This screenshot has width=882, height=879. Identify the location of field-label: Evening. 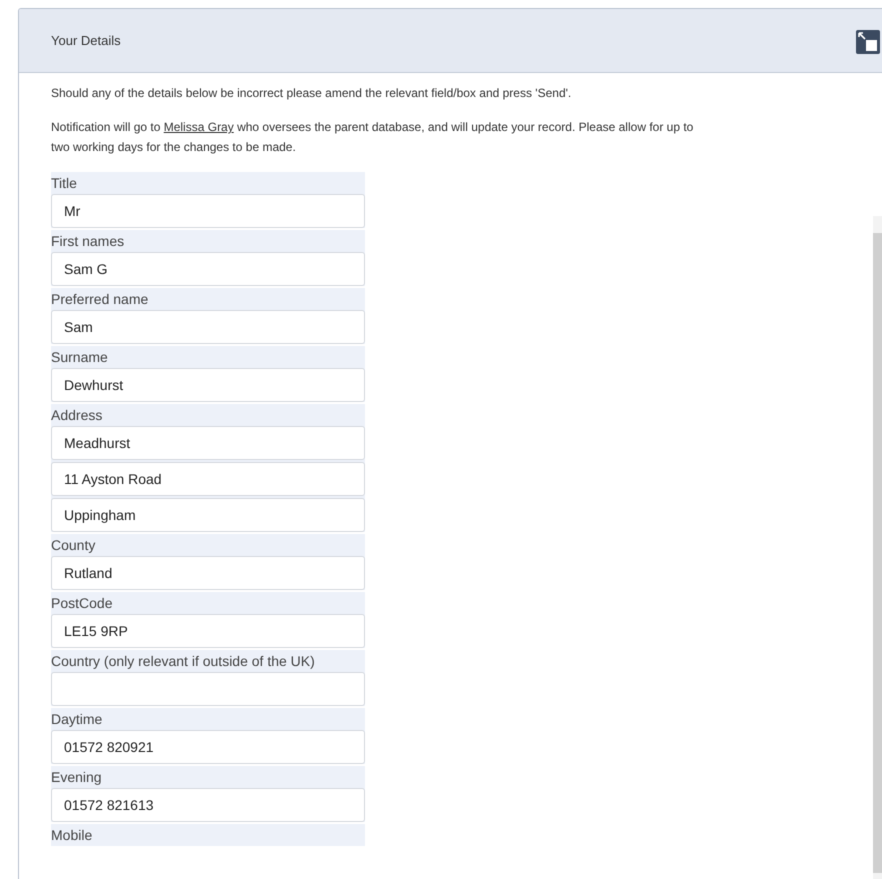
(77, 777).